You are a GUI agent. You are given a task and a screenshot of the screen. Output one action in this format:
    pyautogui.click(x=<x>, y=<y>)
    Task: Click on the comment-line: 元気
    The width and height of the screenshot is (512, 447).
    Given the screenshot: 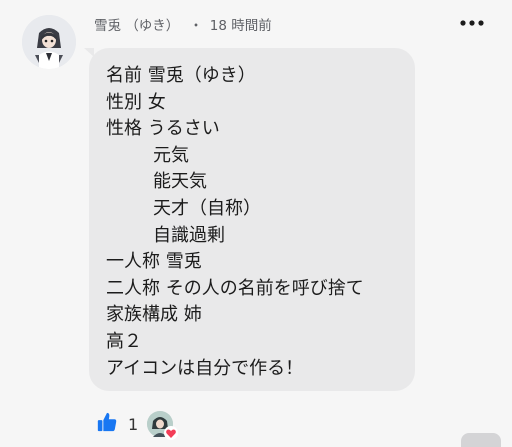 What is the action you would take?
    pyautogui.click(x=171, y=155)
    